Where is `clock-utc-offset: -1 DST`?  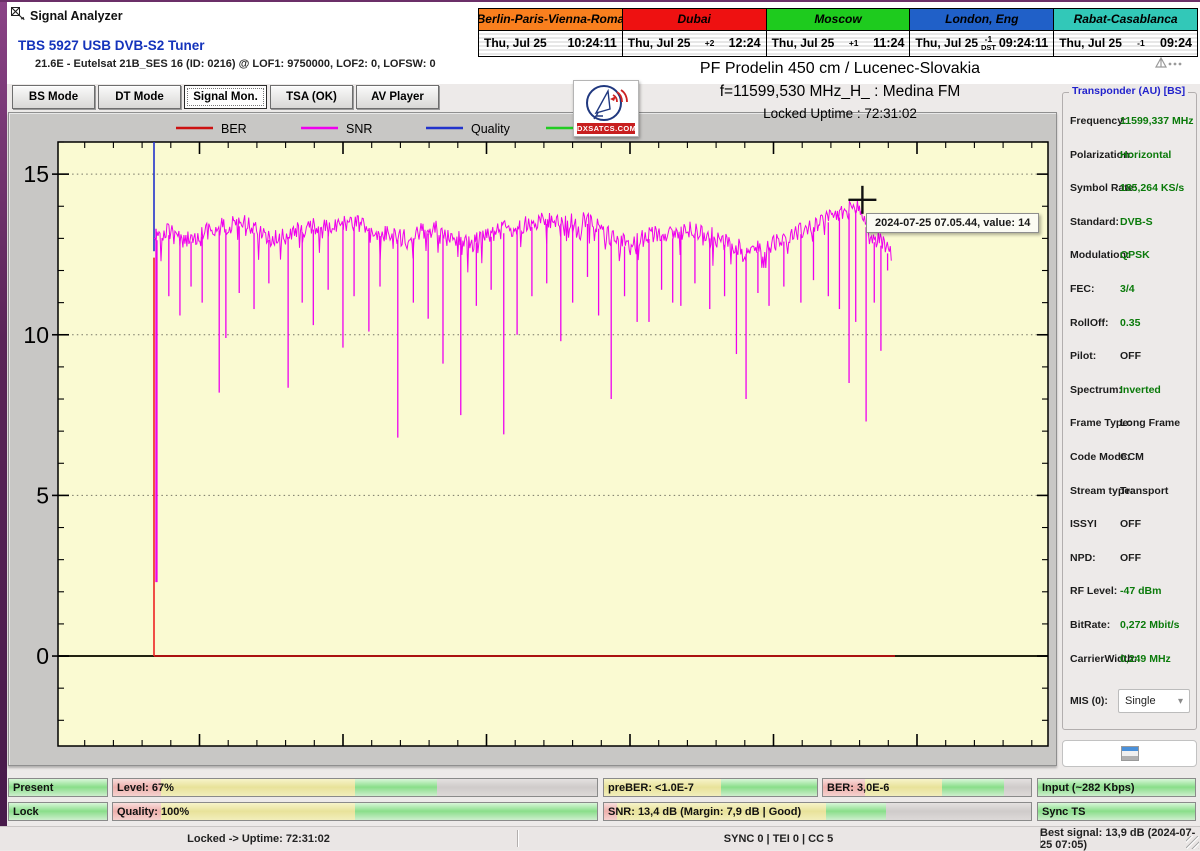
clock-utc-offset: -1 DST is located at coordinates (988, 42).